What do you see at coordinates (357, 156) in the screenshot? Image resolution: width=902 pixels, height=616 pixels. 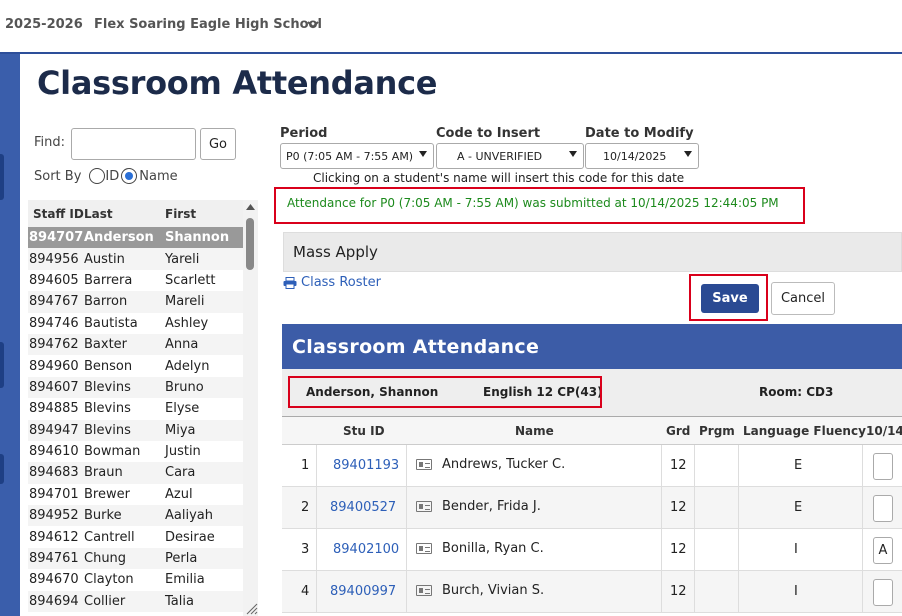 I see `period-select: P0 (7:05 AM - 7:55 AM)` at bounding box center [357, 156].